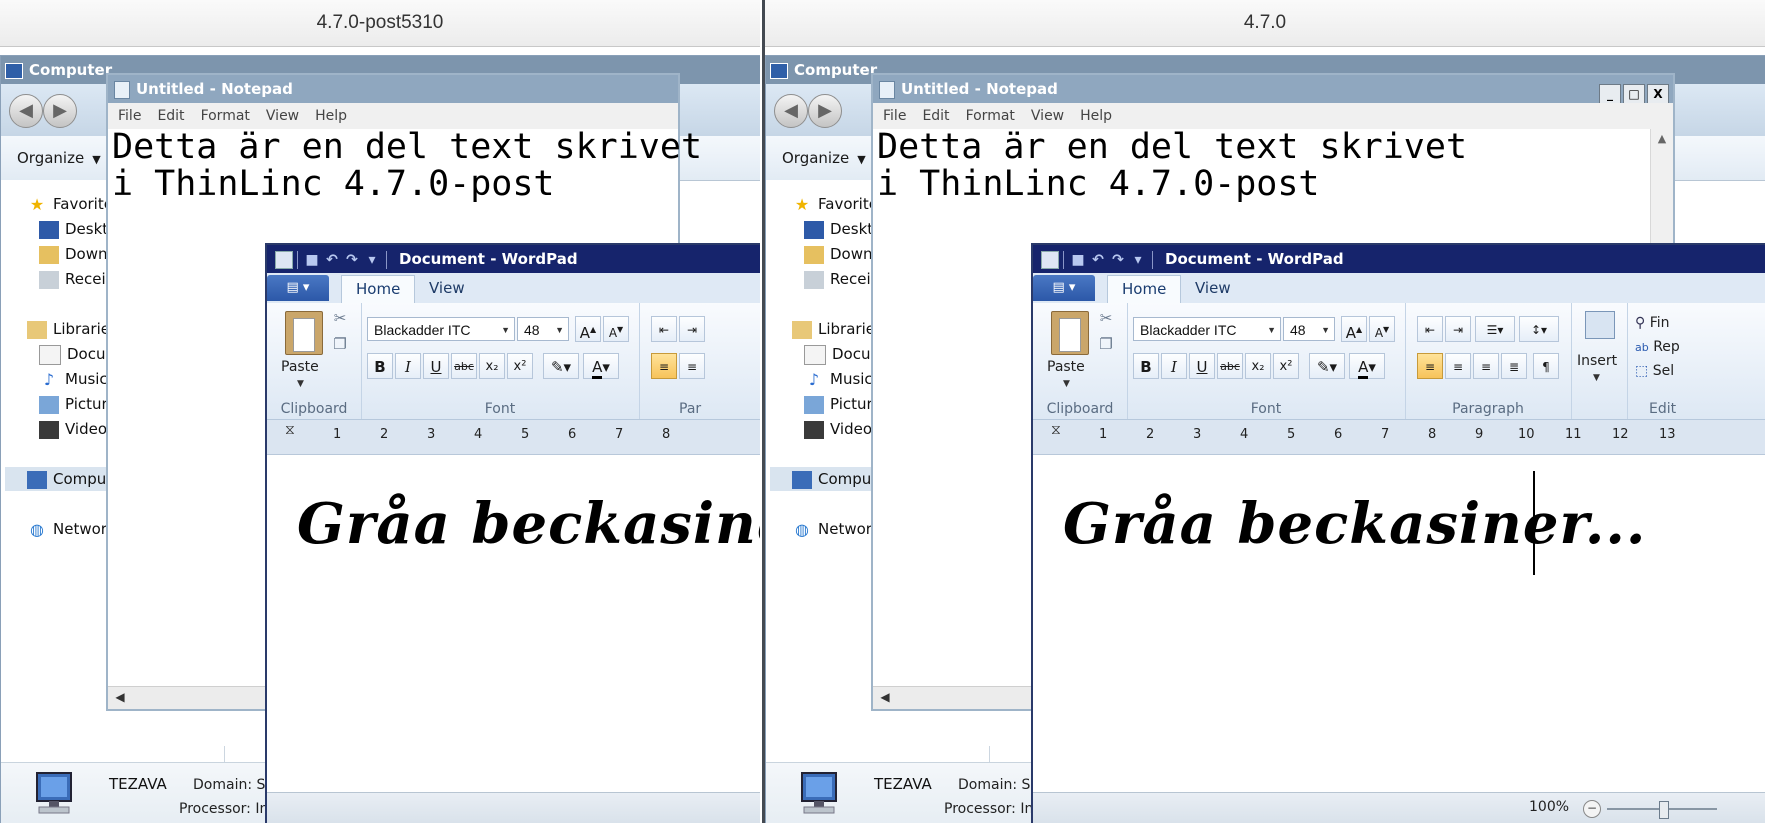  Describe the element at coordinates (1230, 366) in the screenshot. I see `strikethrough-button: abc` at that location.